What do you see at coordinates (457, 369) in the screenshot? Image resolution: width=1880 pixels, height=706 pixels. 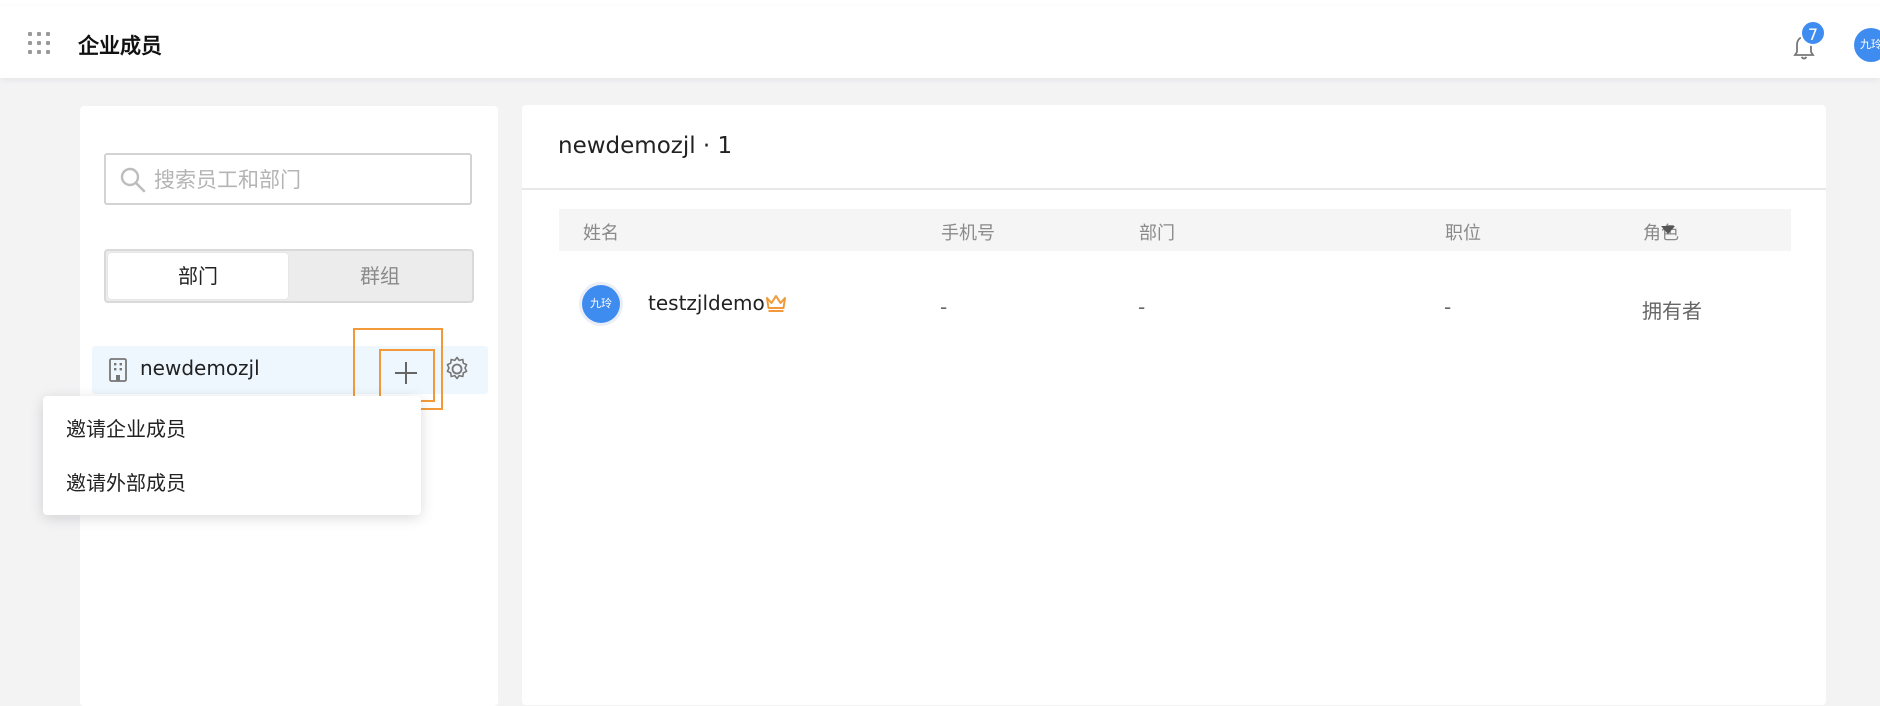 I see `gear-icon` at bounding box center [457, 369].